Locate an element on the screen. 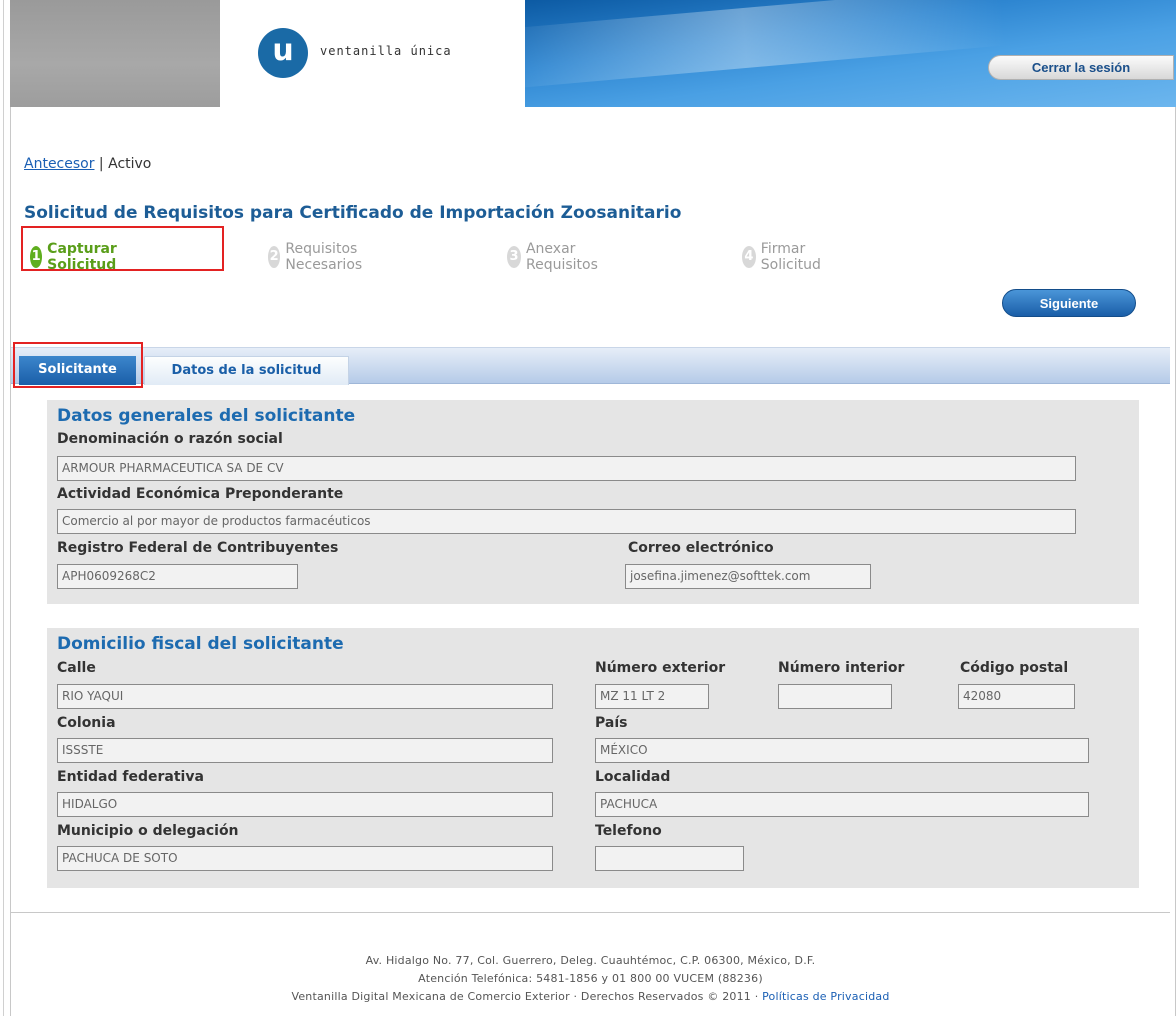 Image resolution: width=1176 pixels, height=1016 pixels. highlight-box-step is located at coordinates (122, 248).